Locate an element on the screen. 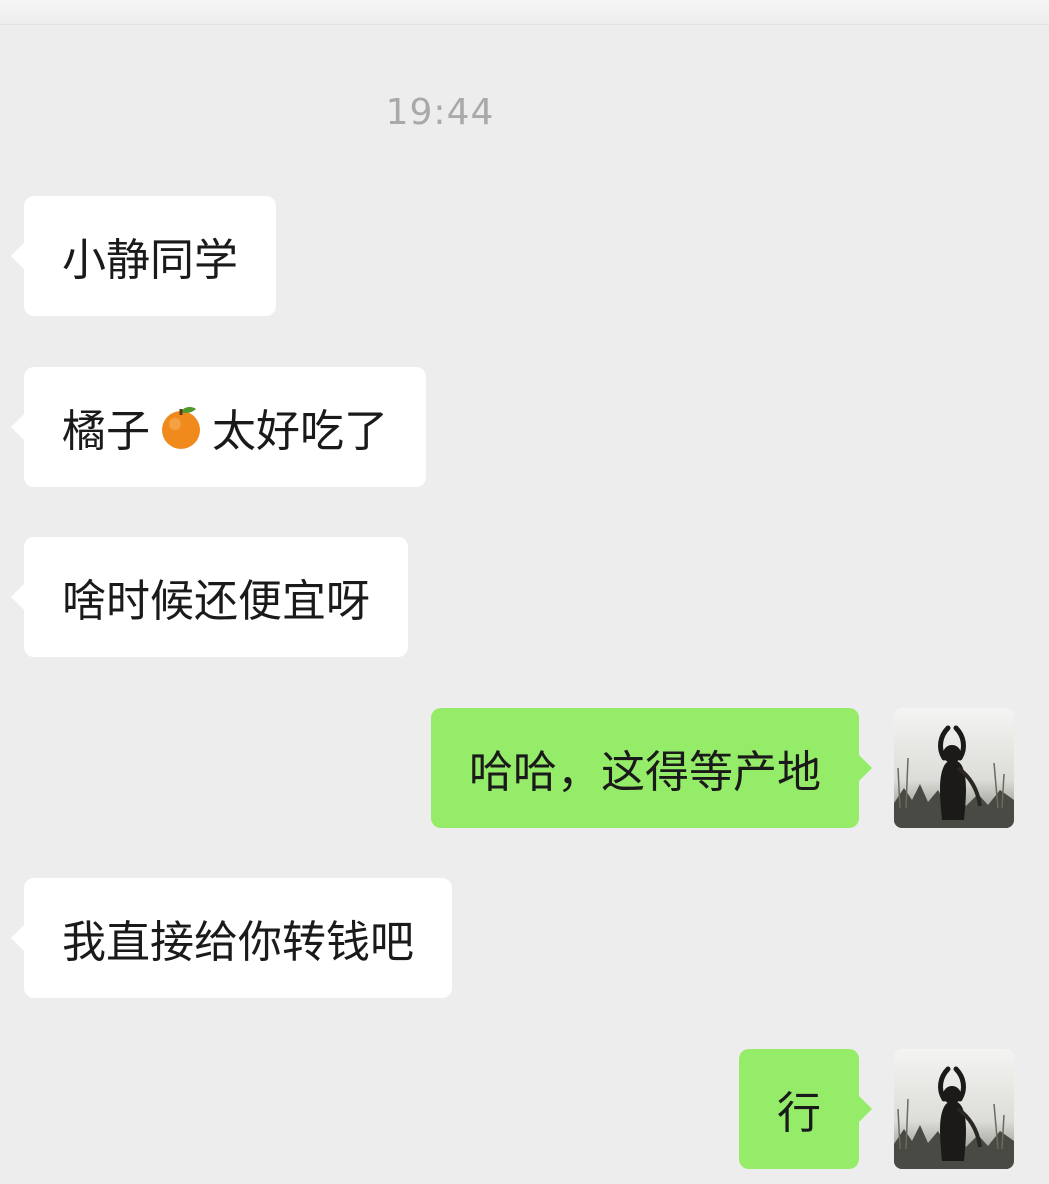 Image resolution: width=1049 pixels, height=1184 pixels. outgoing-message-bubble: 行 is located at coordinates (805, 1109).